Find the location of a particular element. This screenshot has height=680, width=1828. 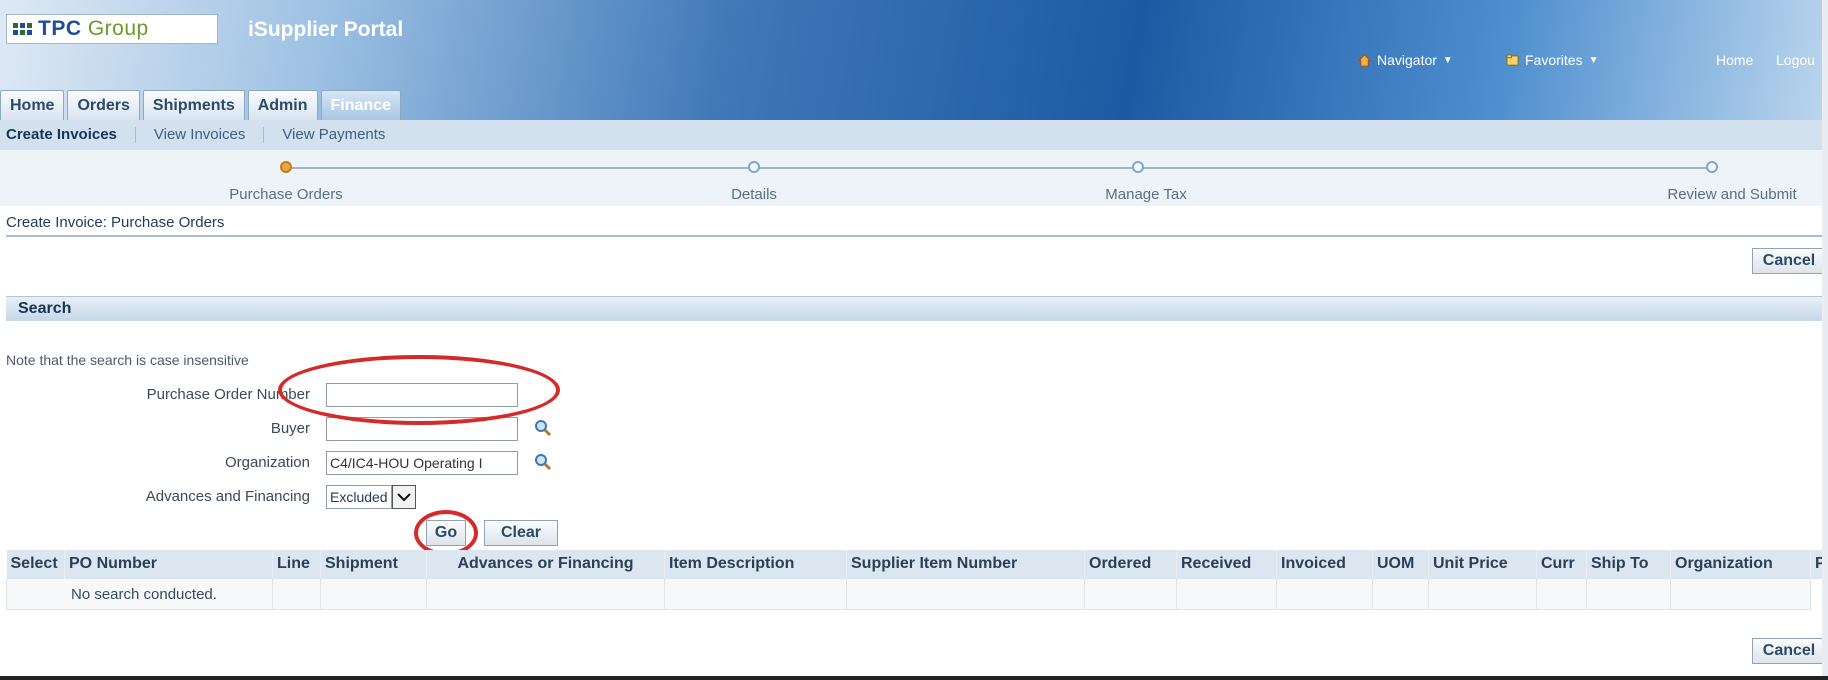

clear-button: Clear is located at coordinates (521, 533).